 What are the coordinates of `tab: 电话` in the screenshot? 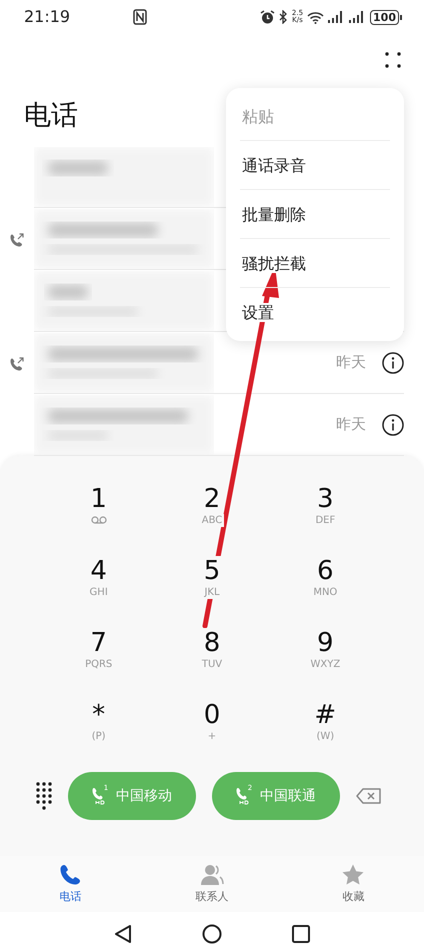 It's located at (70, 884).